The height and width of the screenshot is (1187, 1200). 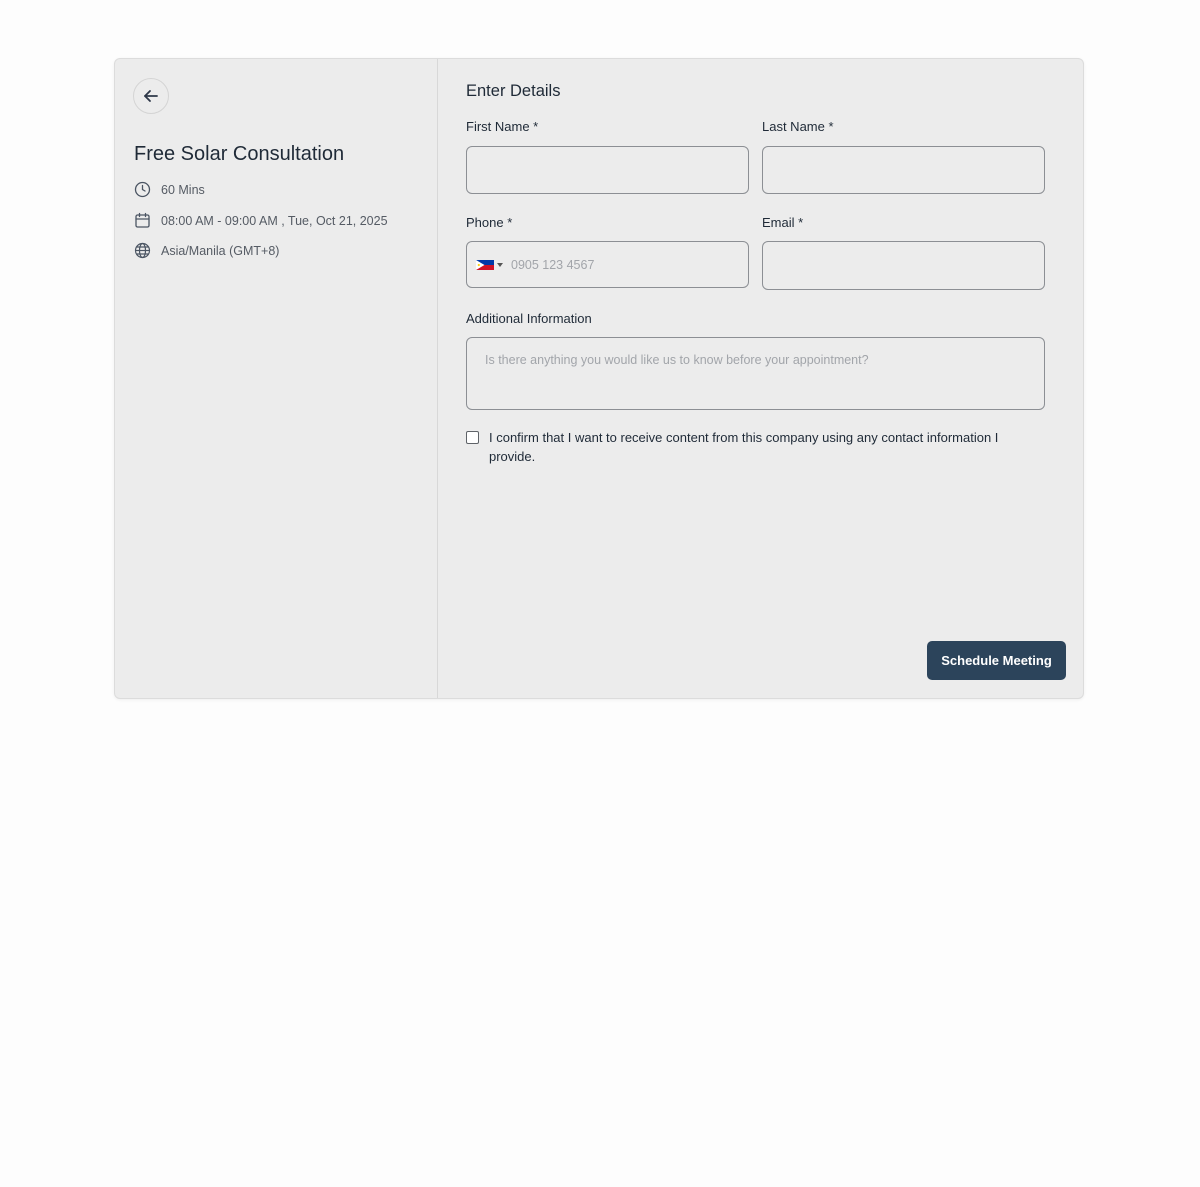 I want to click on phone-input, so click(x=629, y=264).